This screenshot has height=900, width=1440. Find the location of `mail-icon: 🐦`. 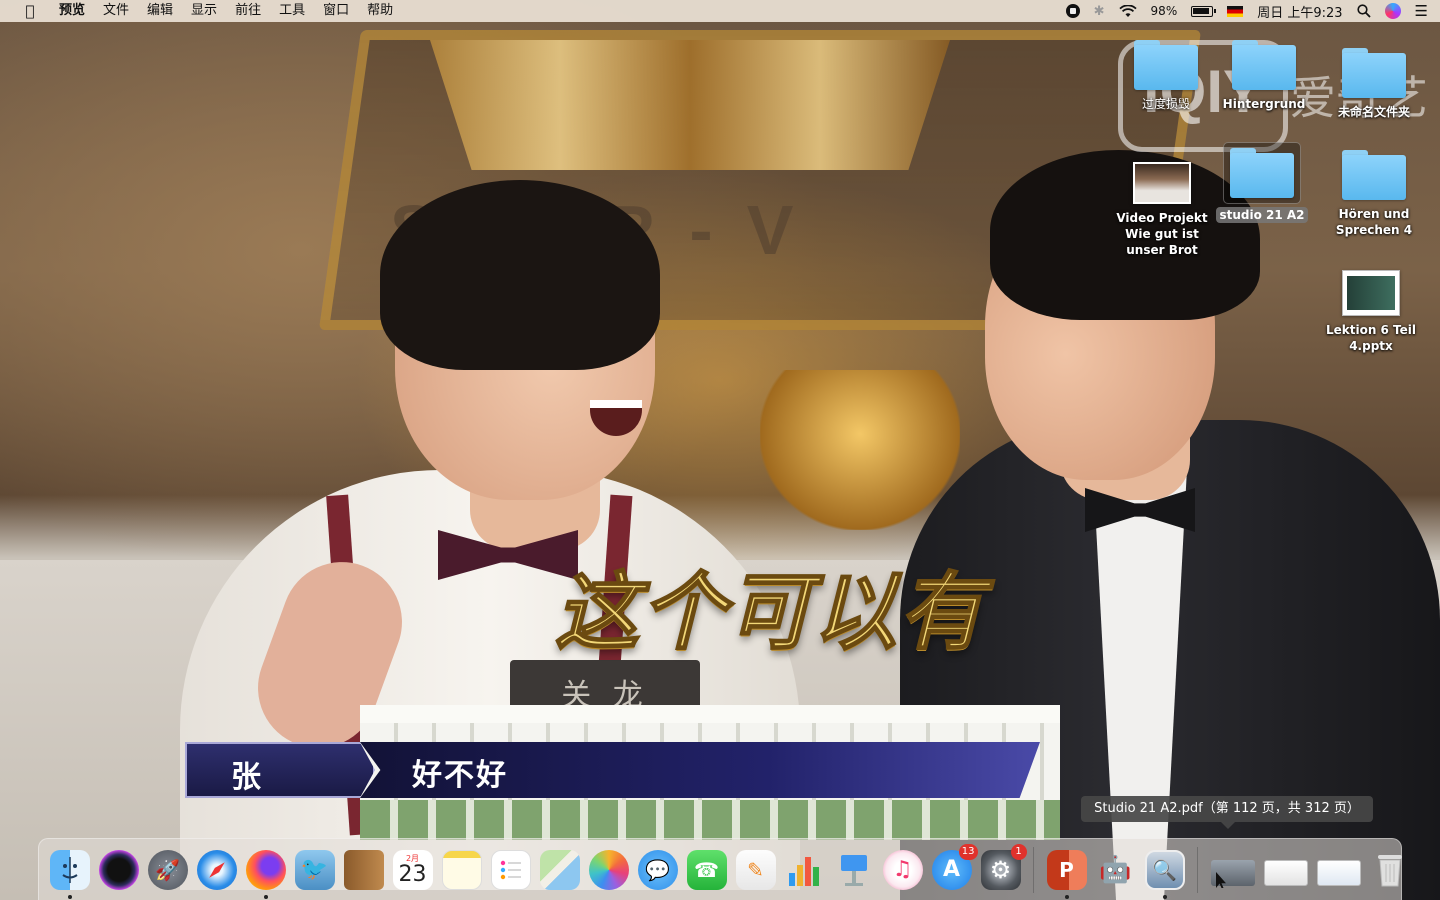

mail-icon: 🐦 is located at coordinates (314, 869).